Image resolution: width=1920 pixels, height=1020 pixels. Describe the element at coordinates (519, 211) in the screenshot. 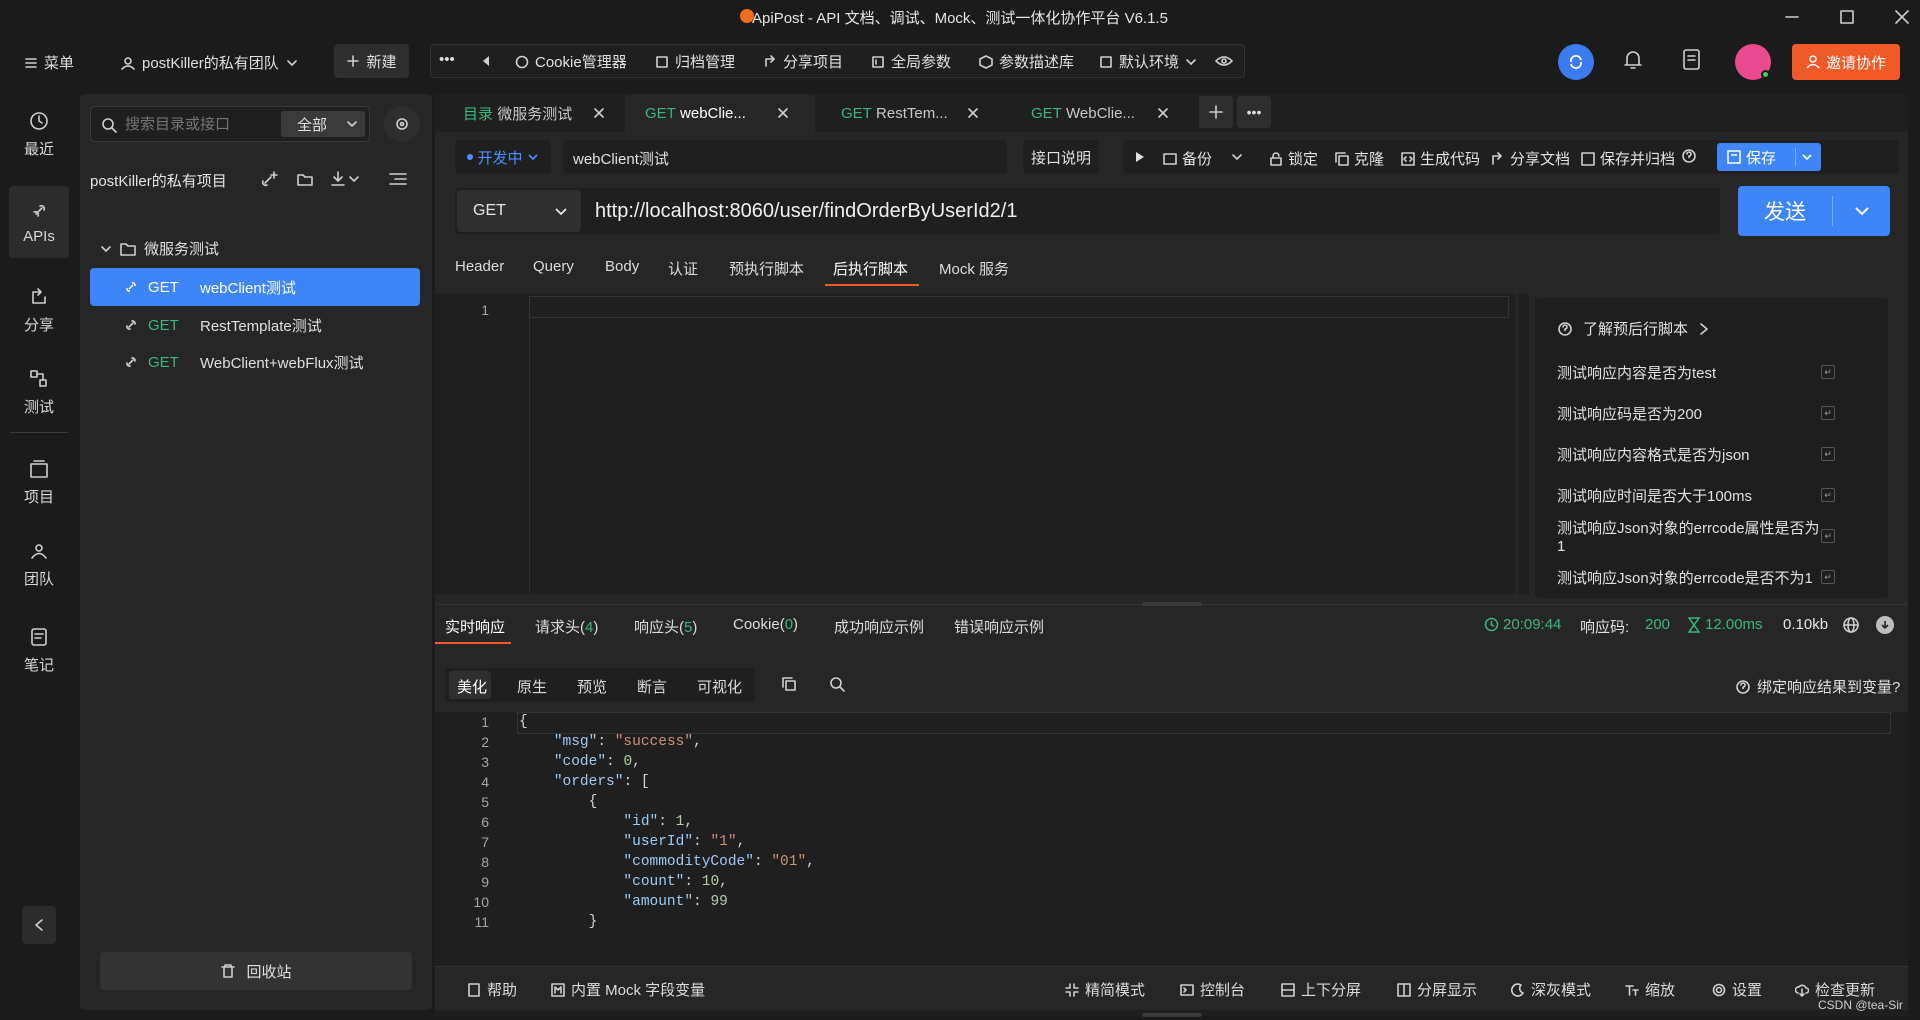

I see `method-select: GET` at that location.